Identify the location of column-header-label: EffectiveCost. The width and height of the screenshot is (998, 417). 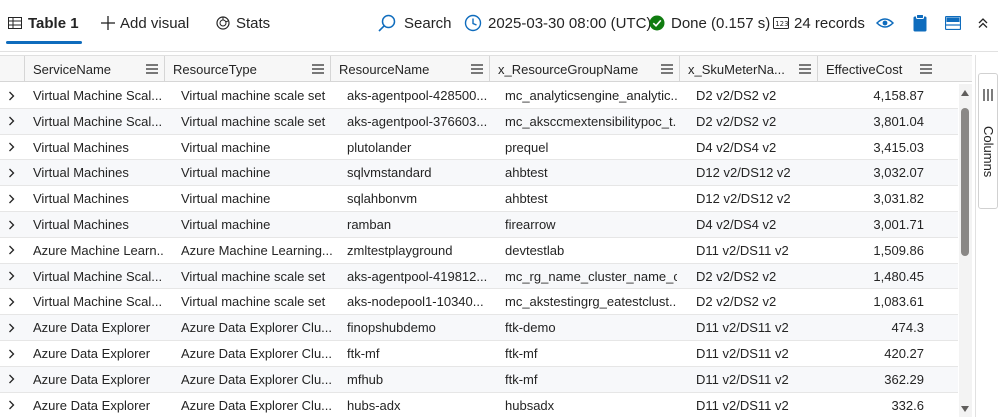
(864, 69).